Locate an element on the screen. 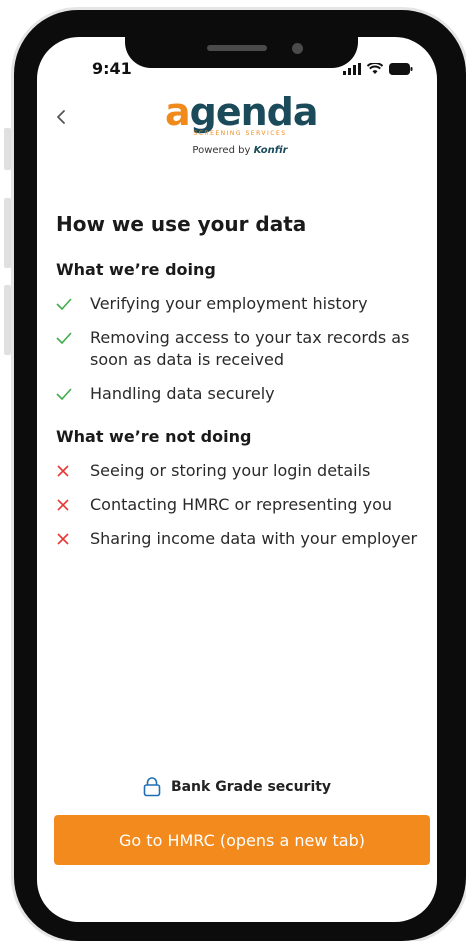 This screenshot has width=466, height=941. chevron-left-icon is located at coordinates (61, 117).